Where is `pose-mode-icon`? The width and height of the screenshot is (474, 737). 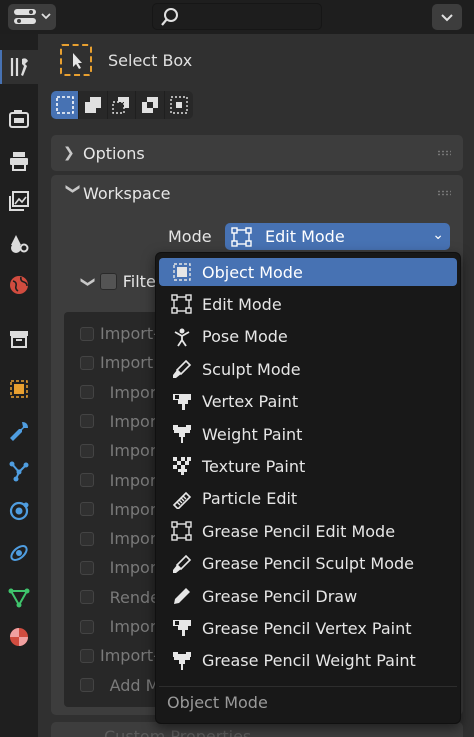 pose-mode-icon is located at coordinates (182, 337).